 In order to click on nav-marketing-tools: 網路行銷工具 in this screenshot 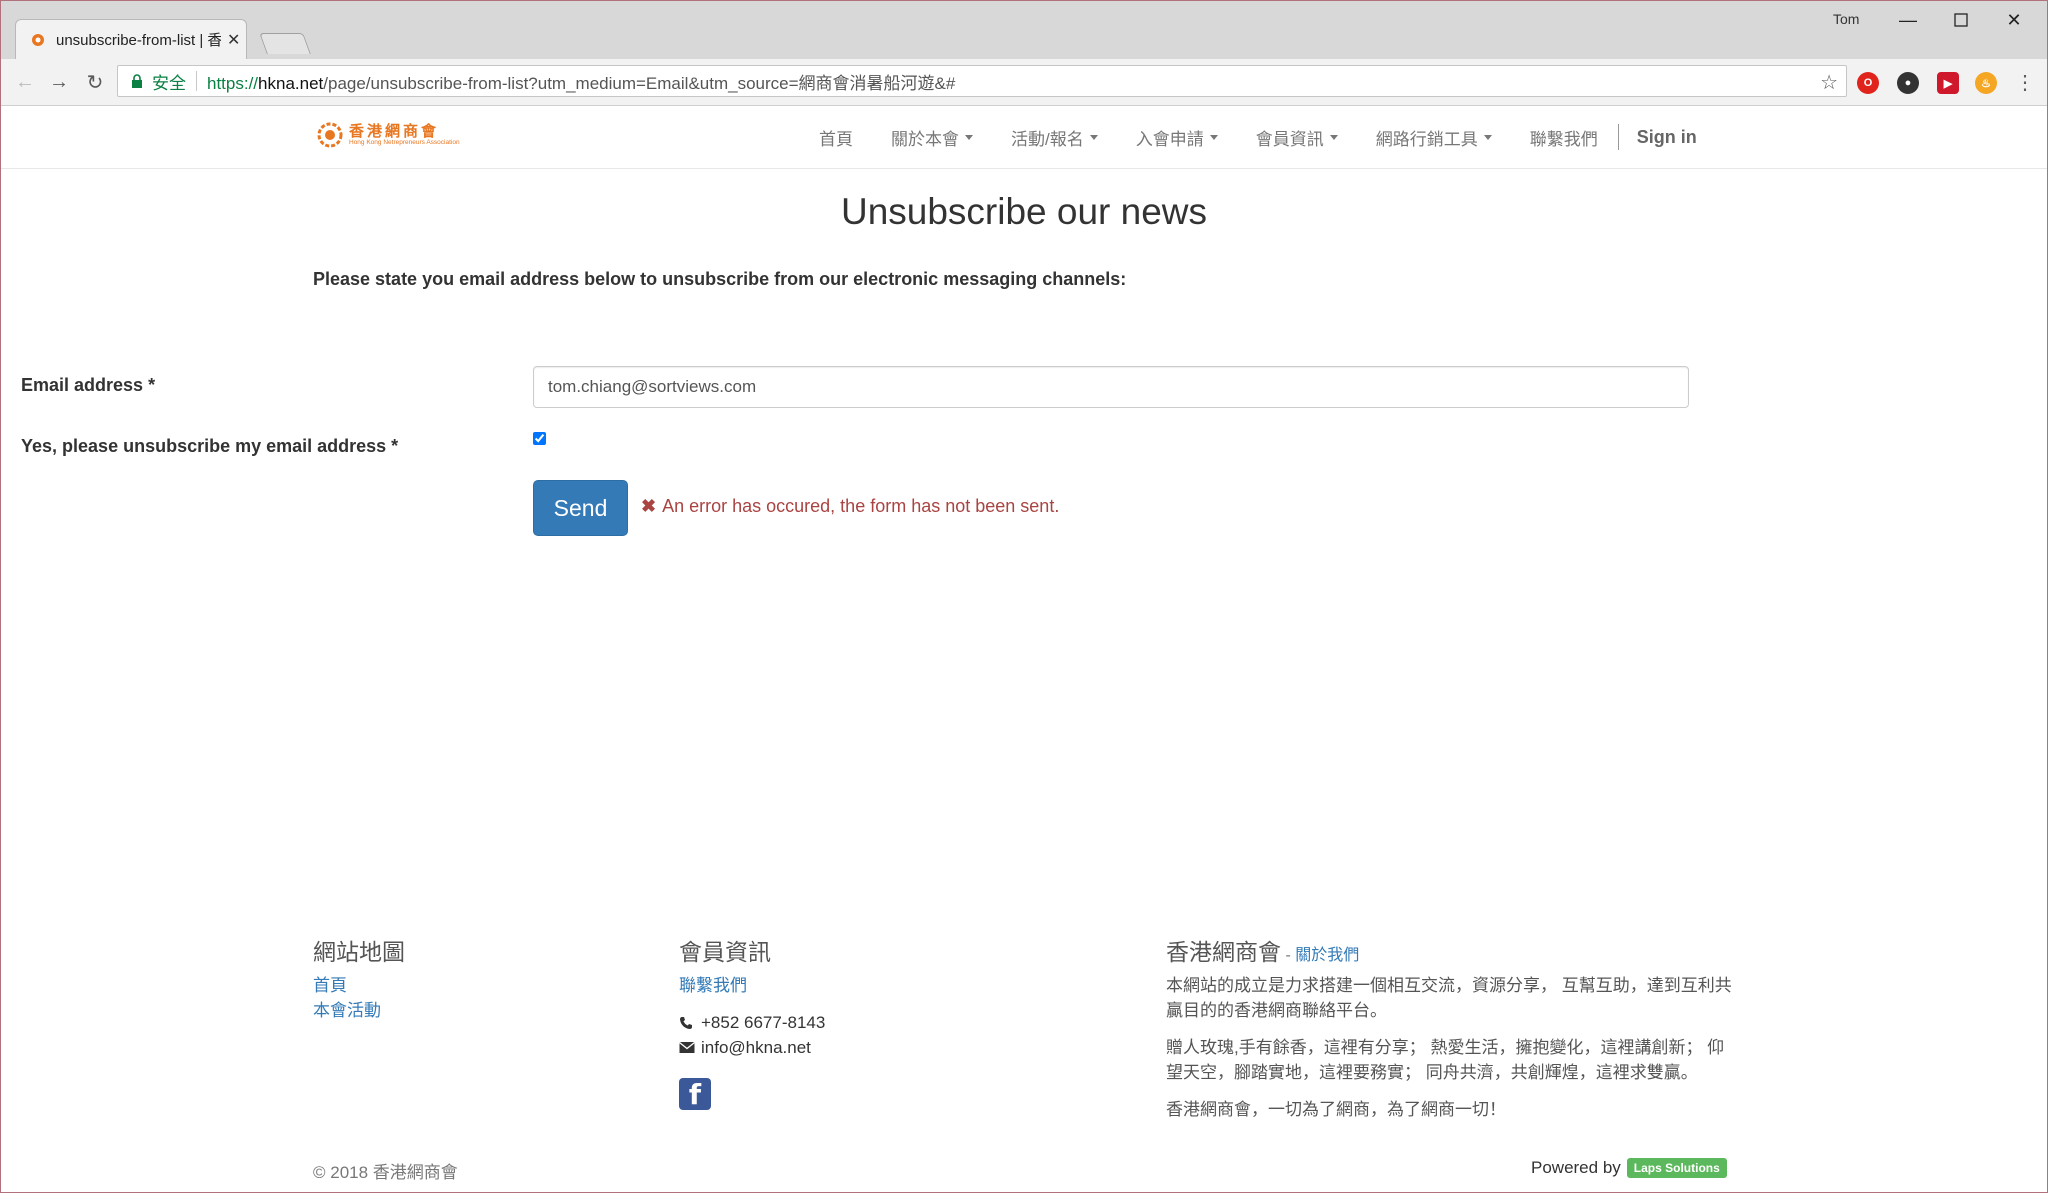, I will do `click(1434, 137)`.